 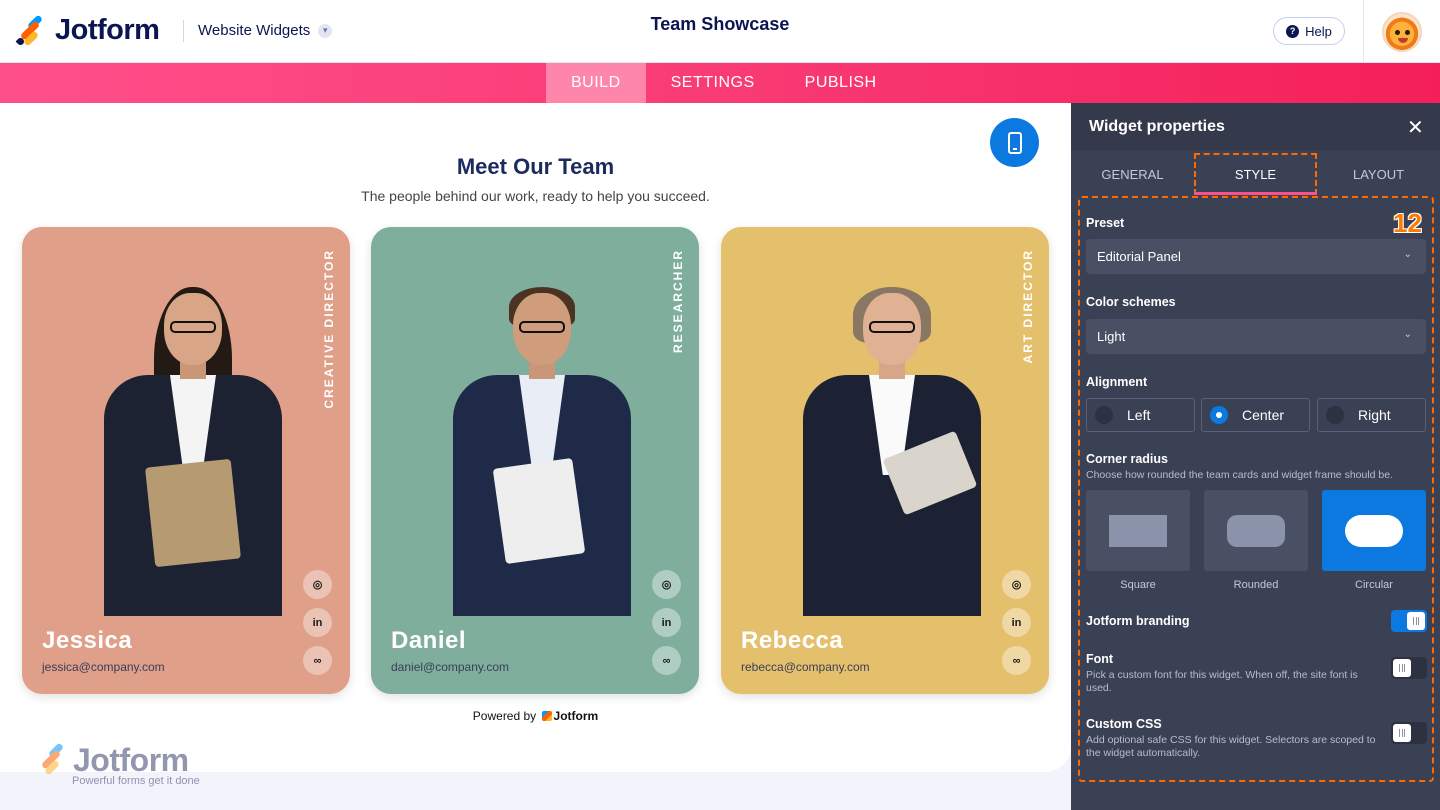 I want to click on powered-by: Powered by Jotform, so click(x=535, y=716).